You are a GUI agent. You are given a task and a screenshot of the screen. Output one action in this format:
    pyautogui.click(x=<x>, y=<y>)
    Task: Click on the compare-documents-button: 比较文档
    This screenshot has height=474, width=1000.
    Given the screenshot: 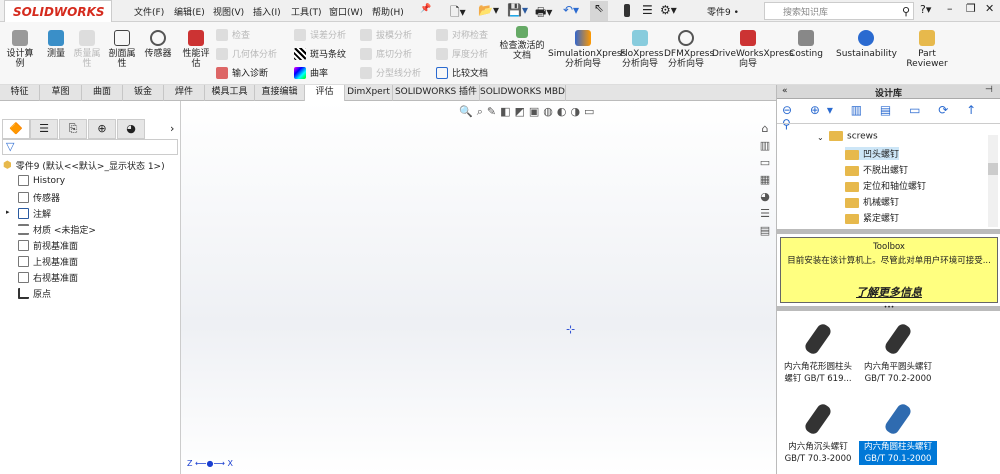 What is the action you would take?
    pyautogui.click(x=462, y=72)
    